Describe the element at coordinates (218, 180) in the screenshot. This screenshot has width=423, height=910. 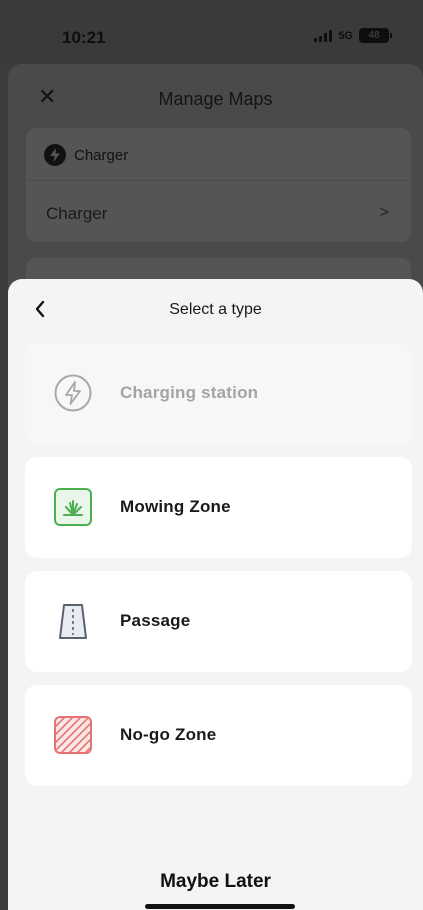
I see `divider` at that location.